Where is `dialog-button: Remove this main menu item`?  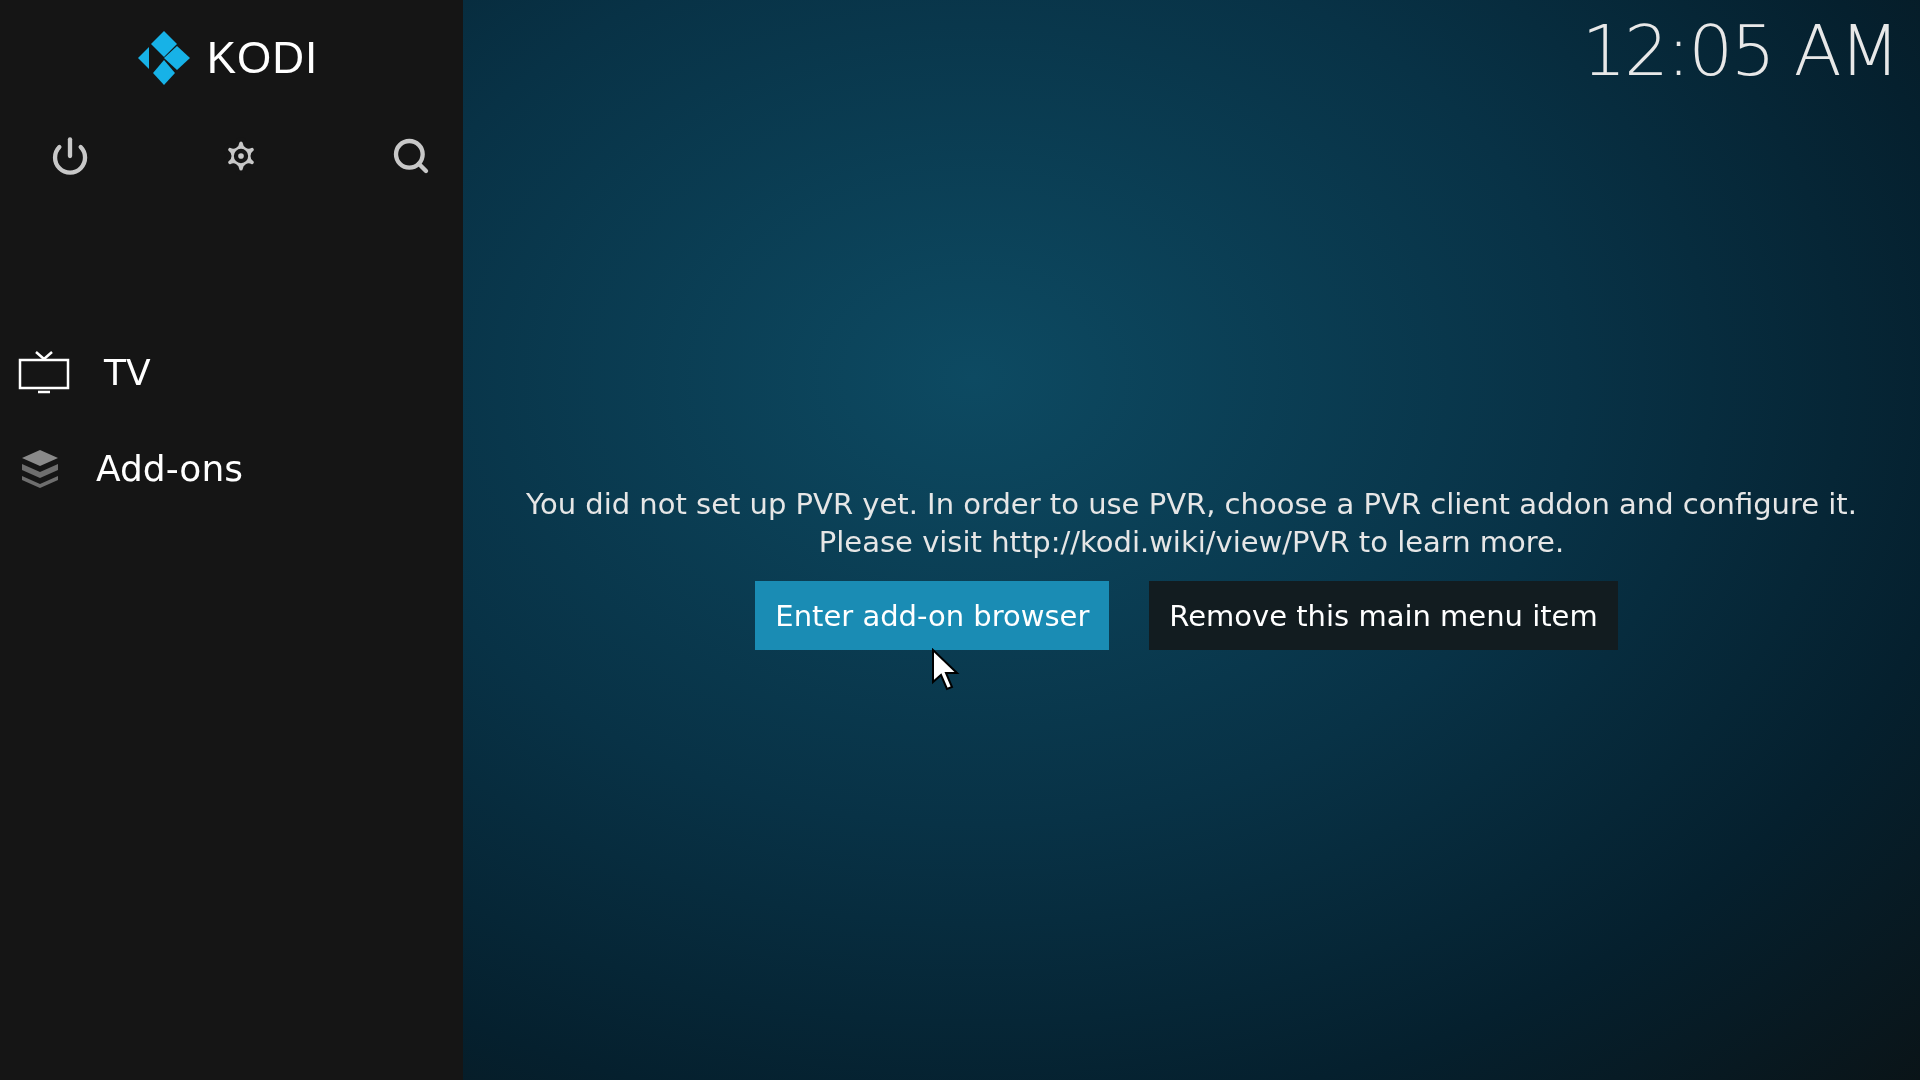
dialog-button: Remove this main menu item is located at coordinates (1383, 615).